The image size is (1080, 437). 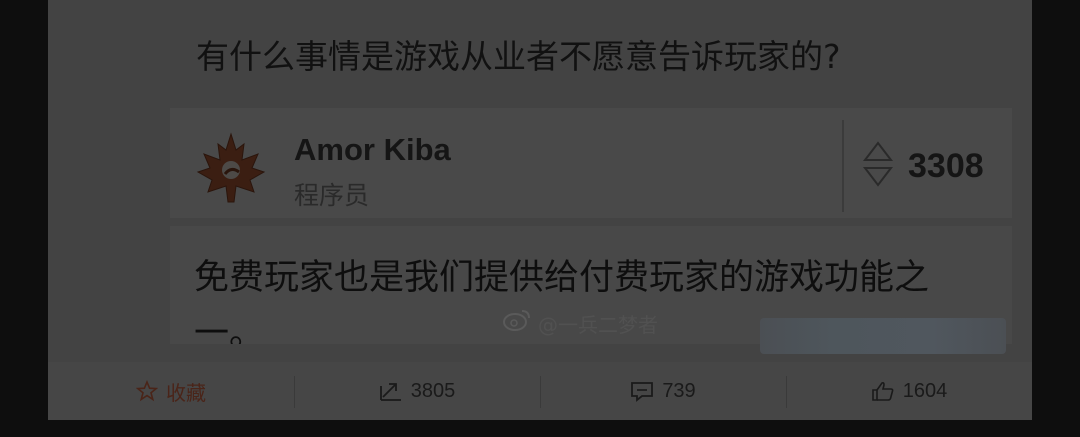 What do you see at coordinates (391, 391) in the screenshot?
I see `share-icon` at bounding box center [391, 391].